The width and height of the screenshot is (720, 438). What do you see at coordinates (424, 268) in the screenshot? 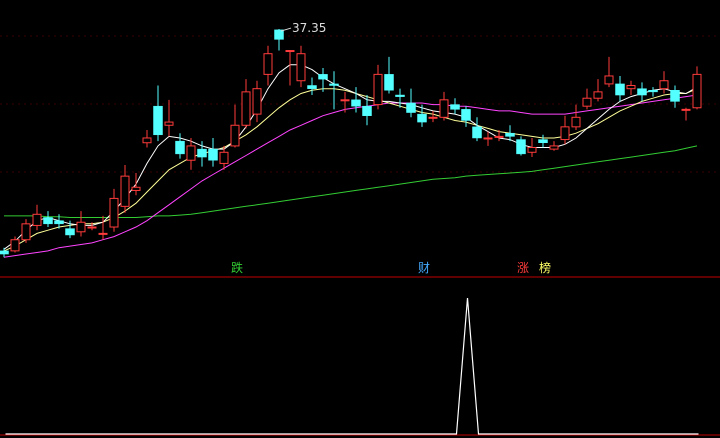
I see `signal-label: 财` at bounding box center [424, 268].